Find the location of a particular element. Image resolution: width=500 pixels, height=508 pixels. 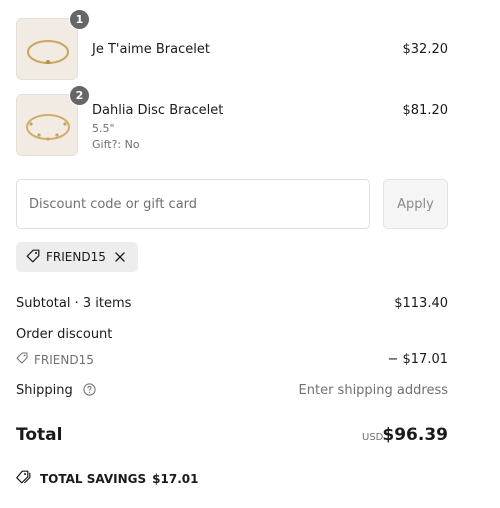

apply-discount-button: Apply is located at coordinates (415, 204).